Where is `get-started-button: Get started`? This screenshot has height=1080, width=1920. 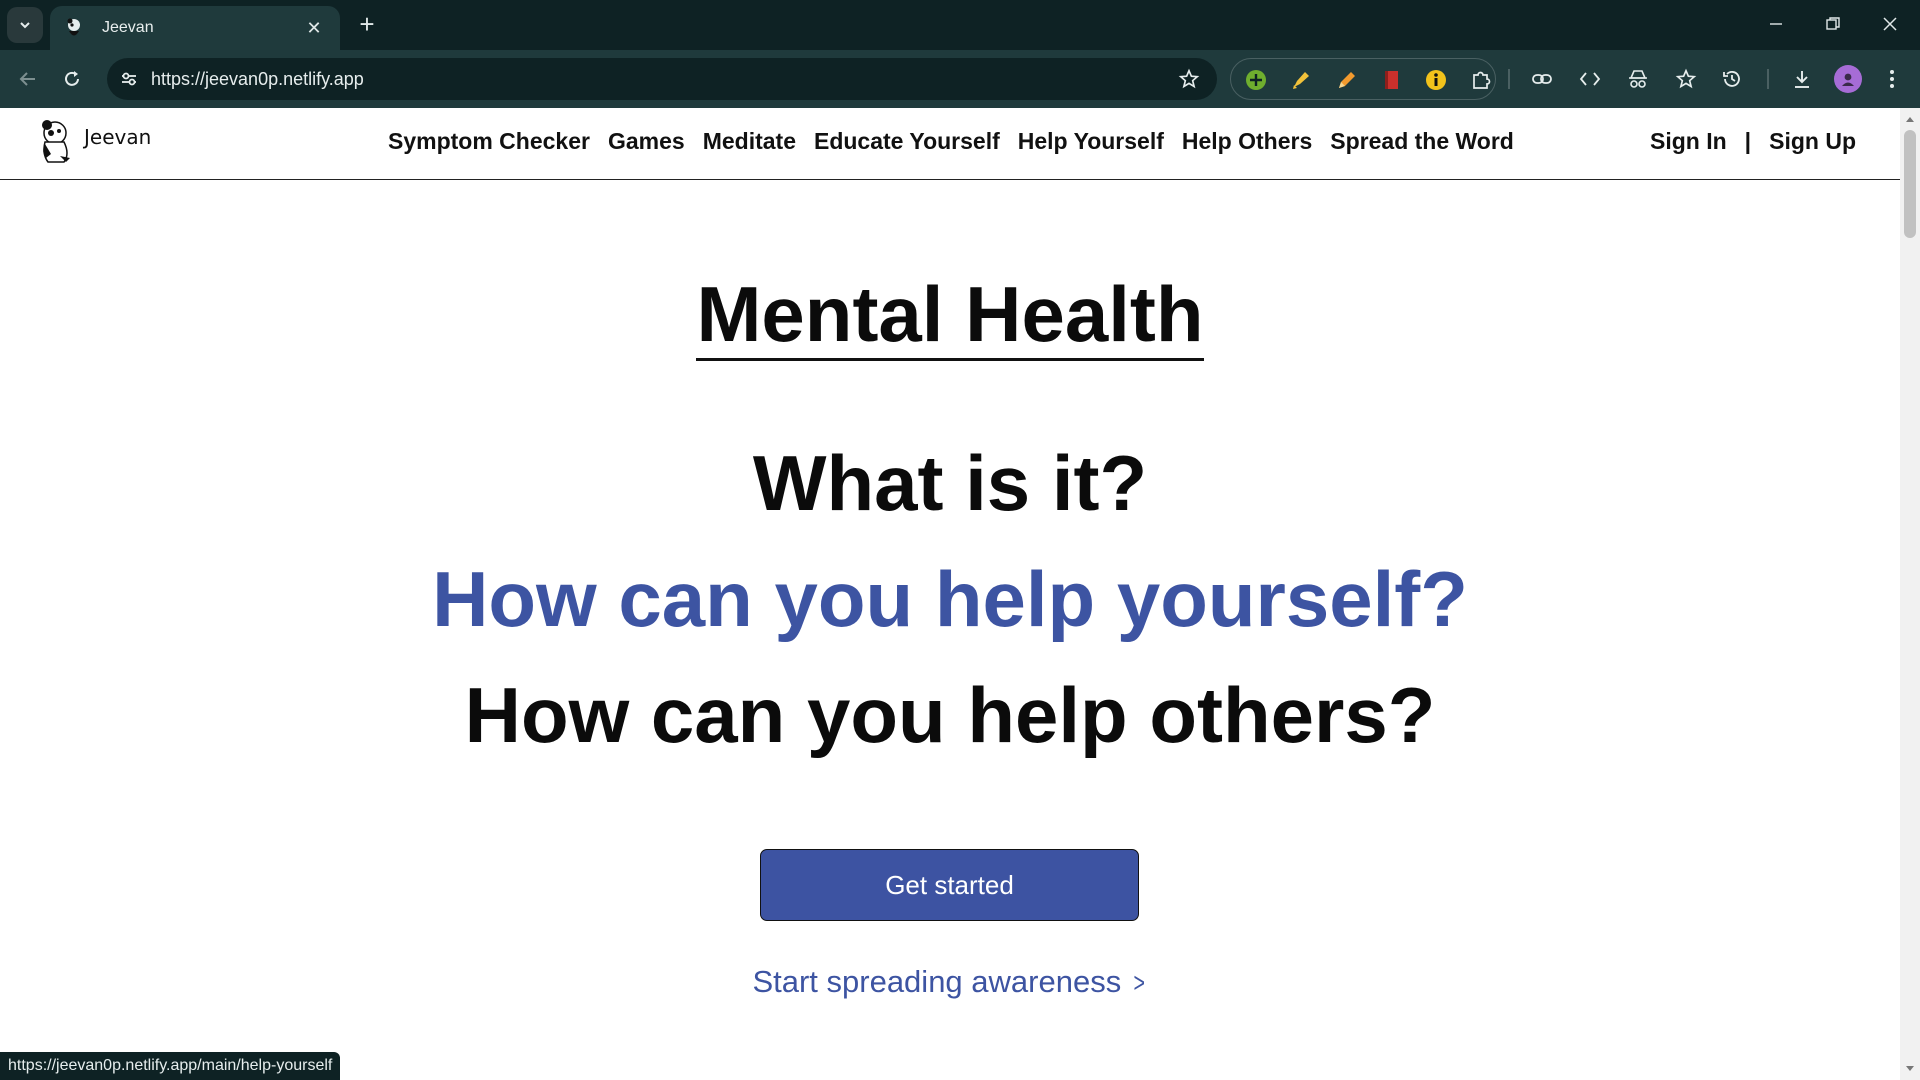
get-started-button: Get started is located at coordinates (949, 885).